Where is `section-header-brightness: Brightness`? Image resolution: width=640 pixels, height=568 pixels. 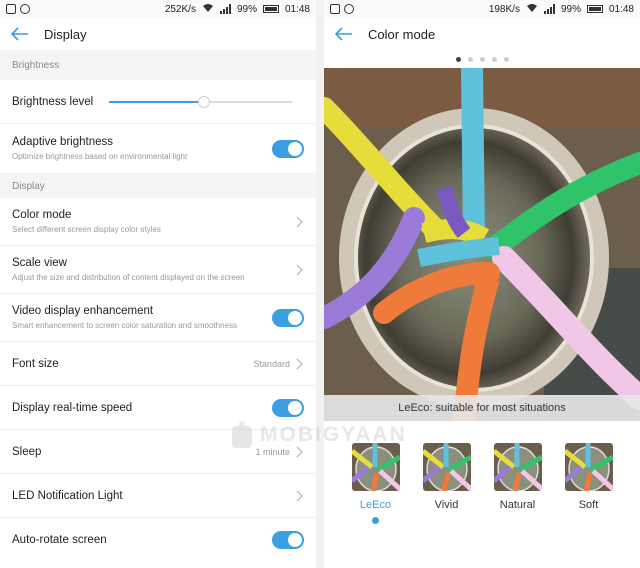
section-header-brightness: Brightness is located at coordinates (158, 65).